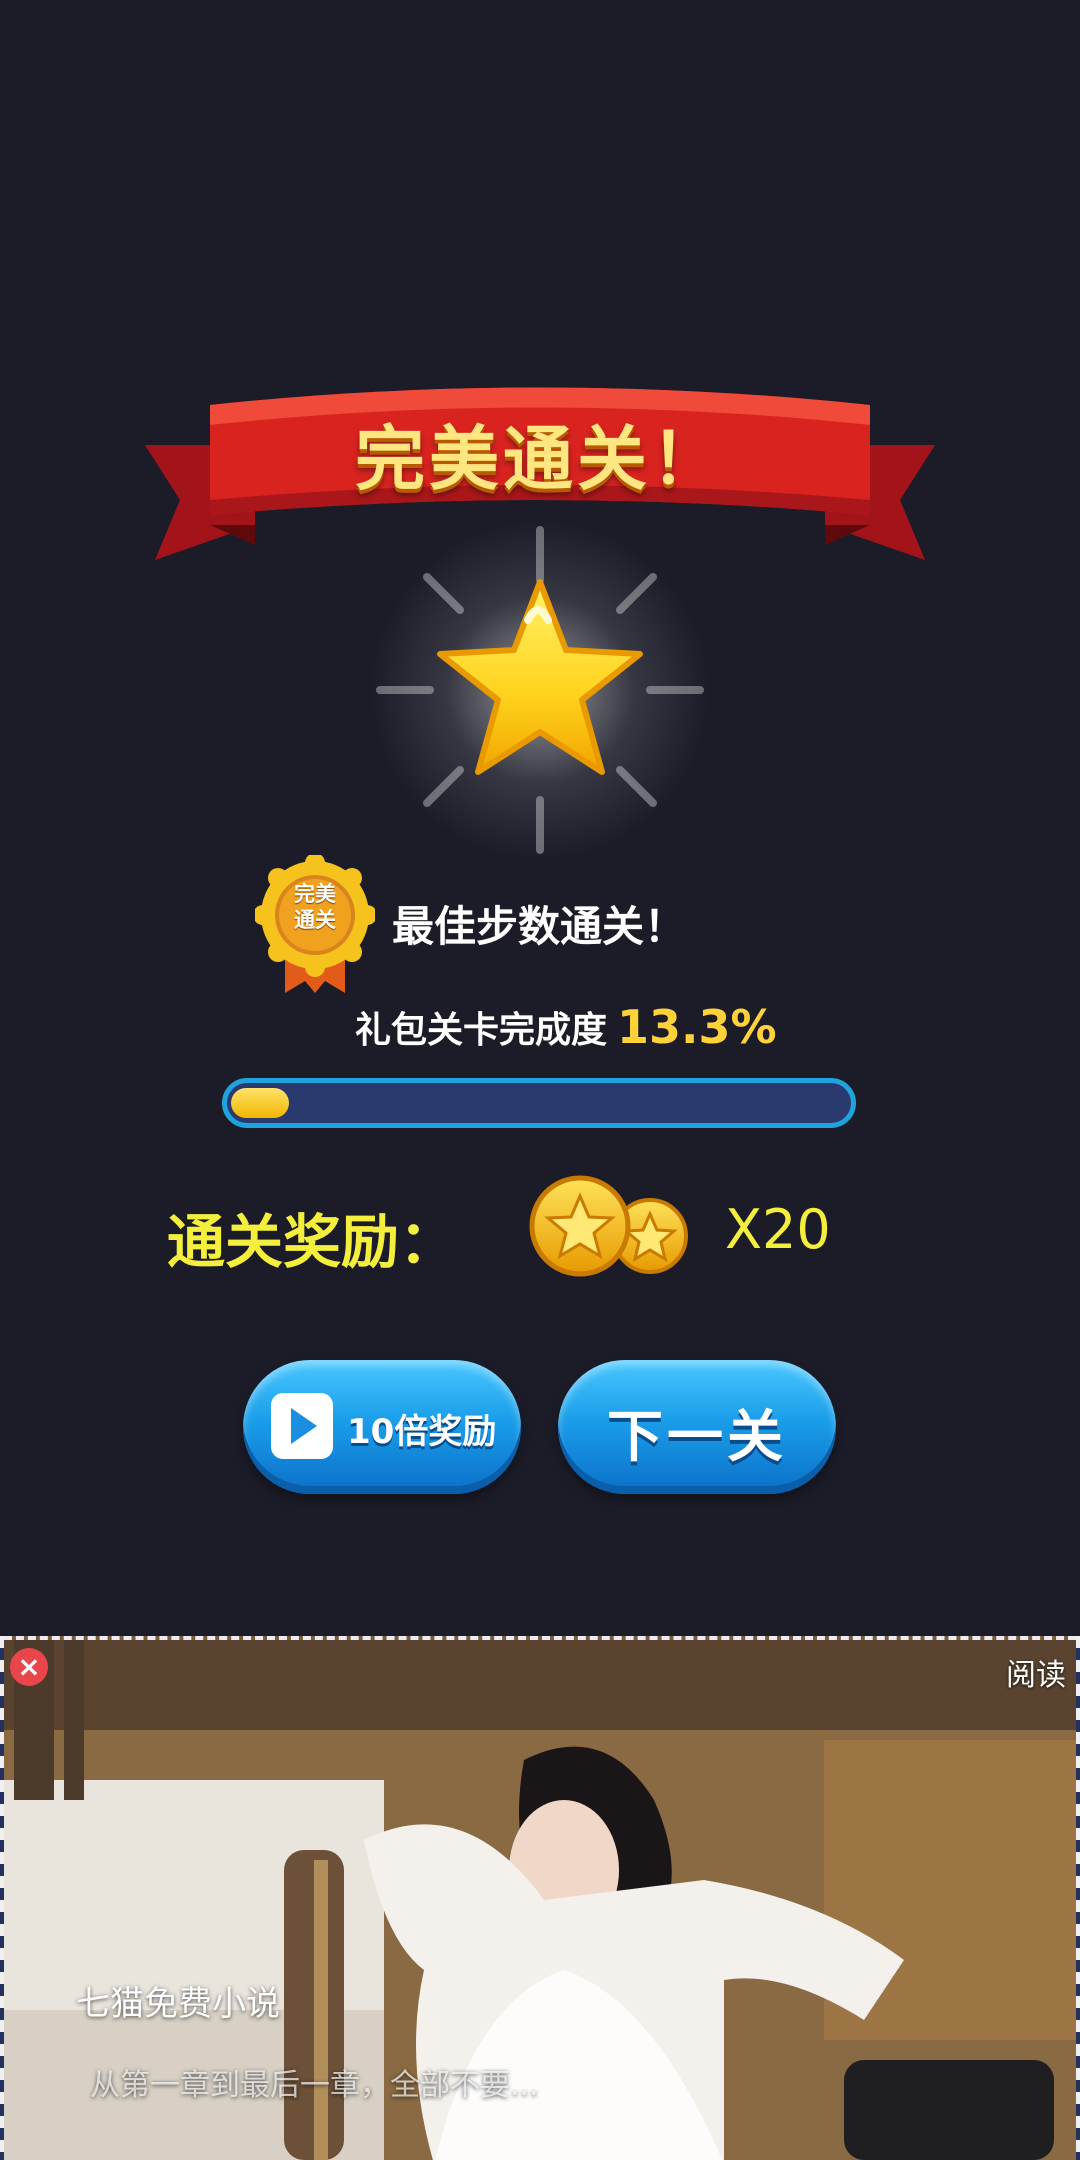 Image resolution: width=1080 pixels, height=2160 pixels. I want to click on banner-title: 完美通关！, so click(540, 459).